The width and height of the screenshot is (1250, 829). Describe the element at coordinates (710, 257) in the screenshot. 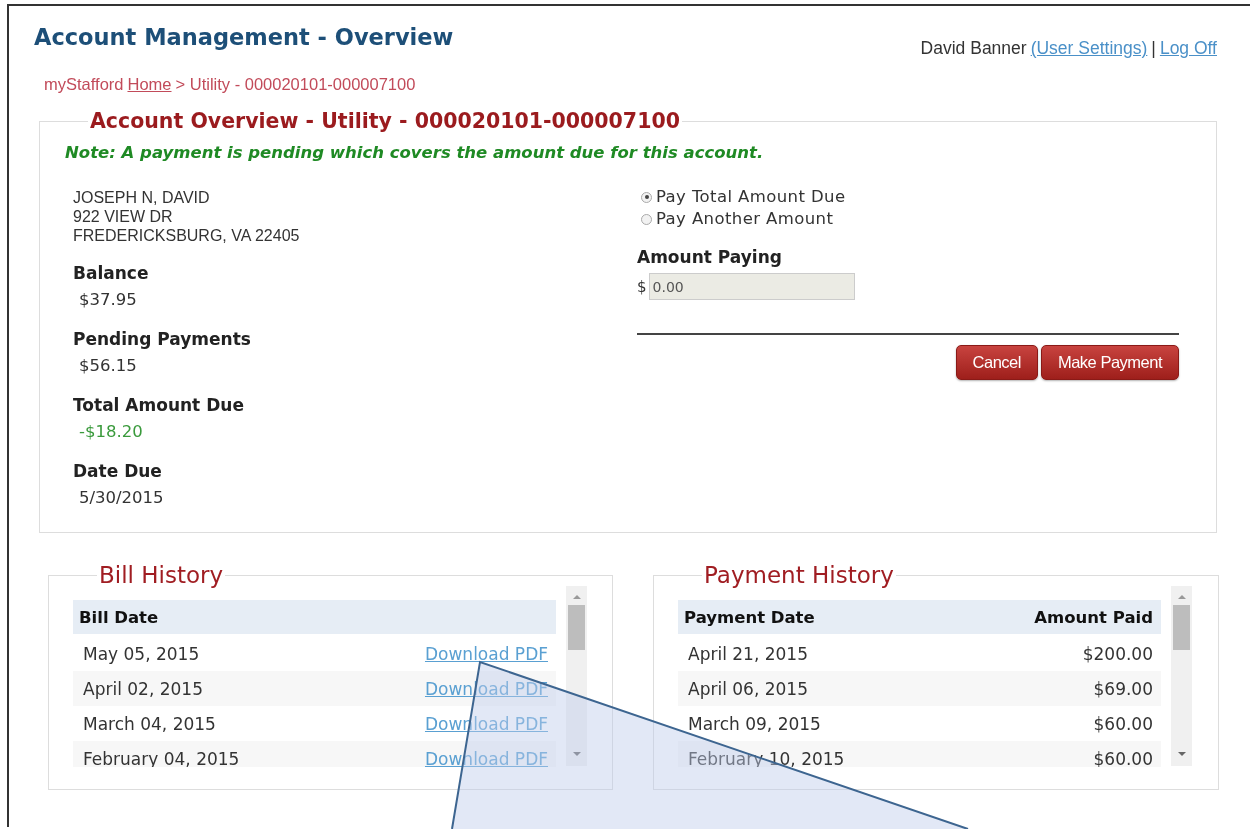

I see `field-label: Amount Paying` at that location.